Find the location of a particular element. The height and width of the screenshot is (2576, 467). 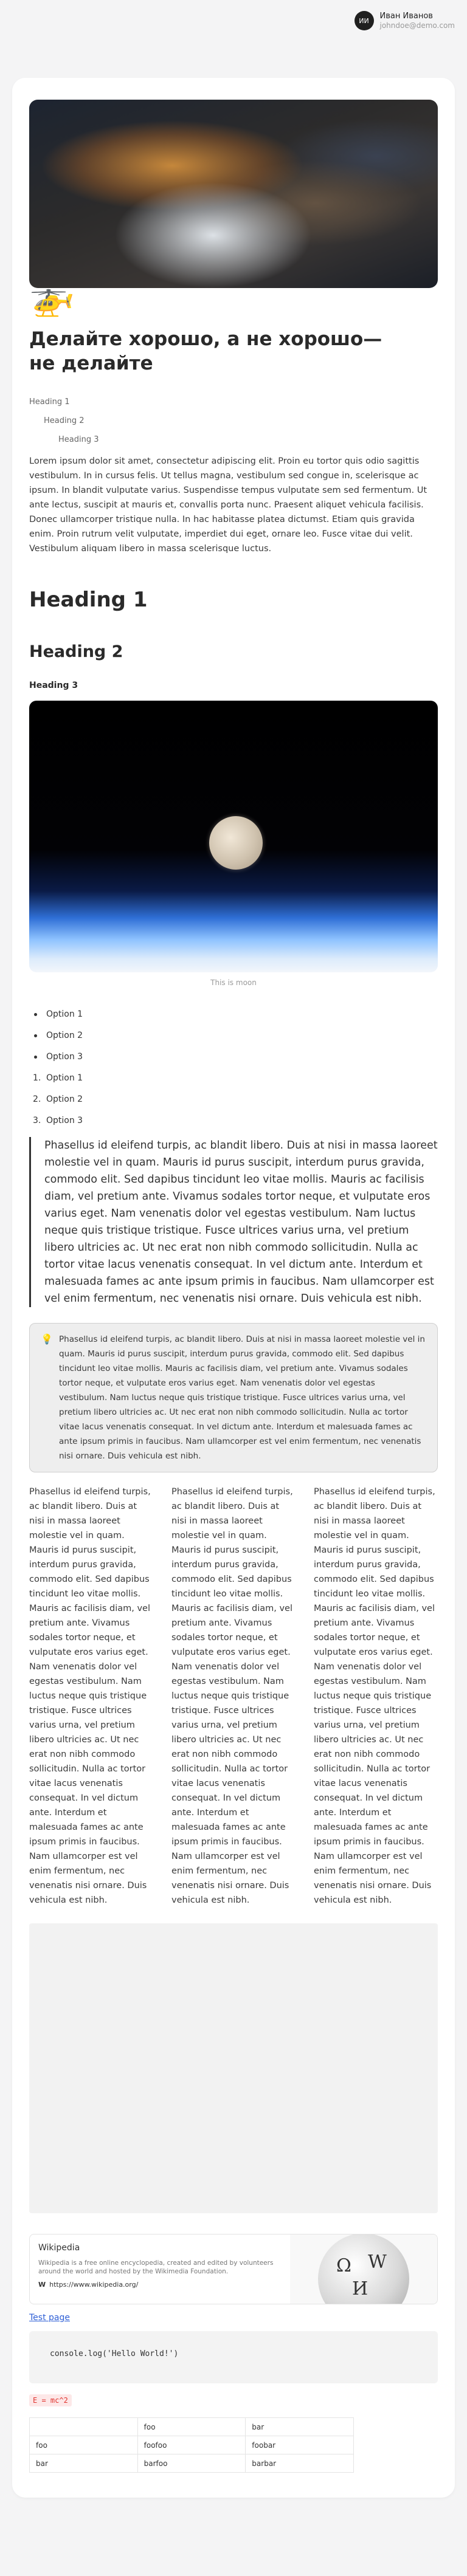

numbered-item: 3. Option 3 is located at coordinates (233, 1120).